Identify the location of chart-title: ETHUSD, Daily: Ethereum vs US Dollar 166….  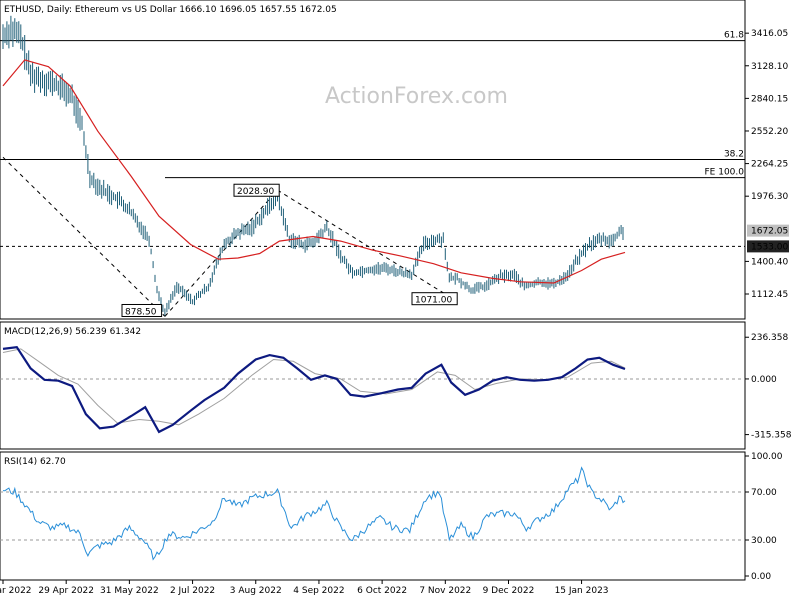
(170, 10).